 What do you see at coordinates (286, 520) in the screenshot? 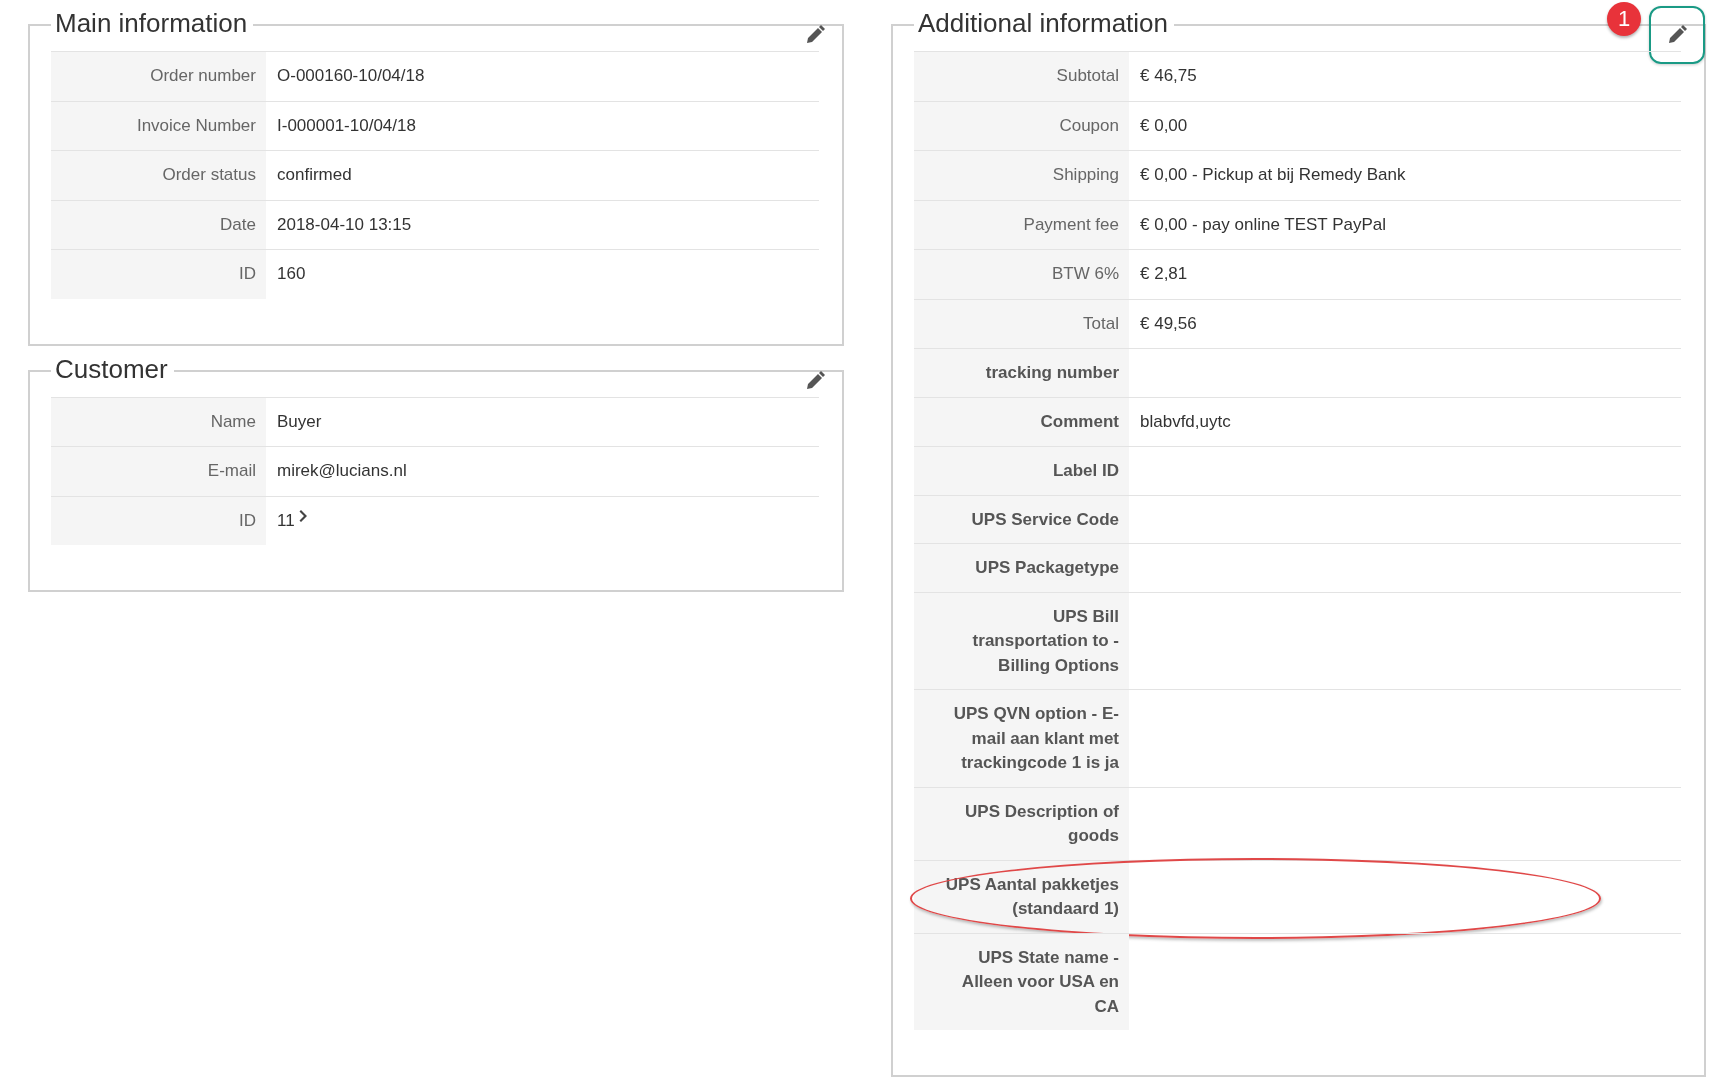
I see `field-value: 11` at bounding box center [286, 520].